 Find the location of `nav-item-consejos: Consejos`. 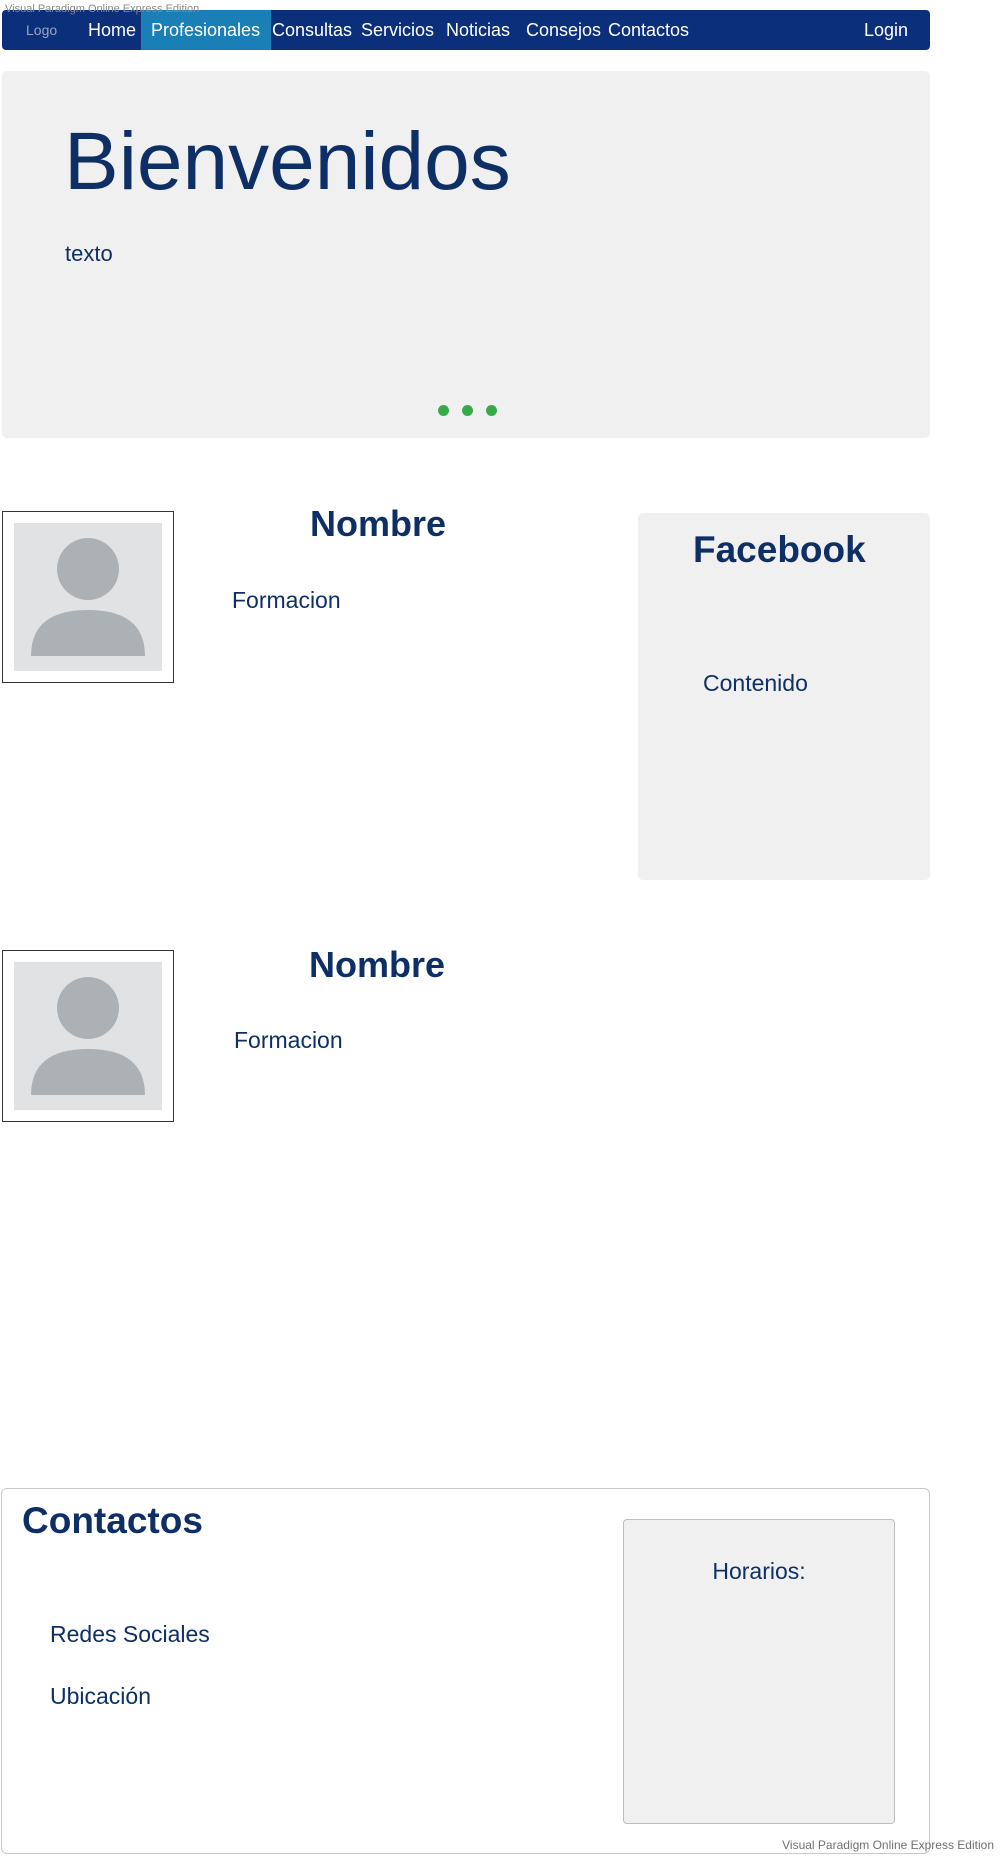

nav-item-consejos: Consejos is located at coordinates (563, 30).